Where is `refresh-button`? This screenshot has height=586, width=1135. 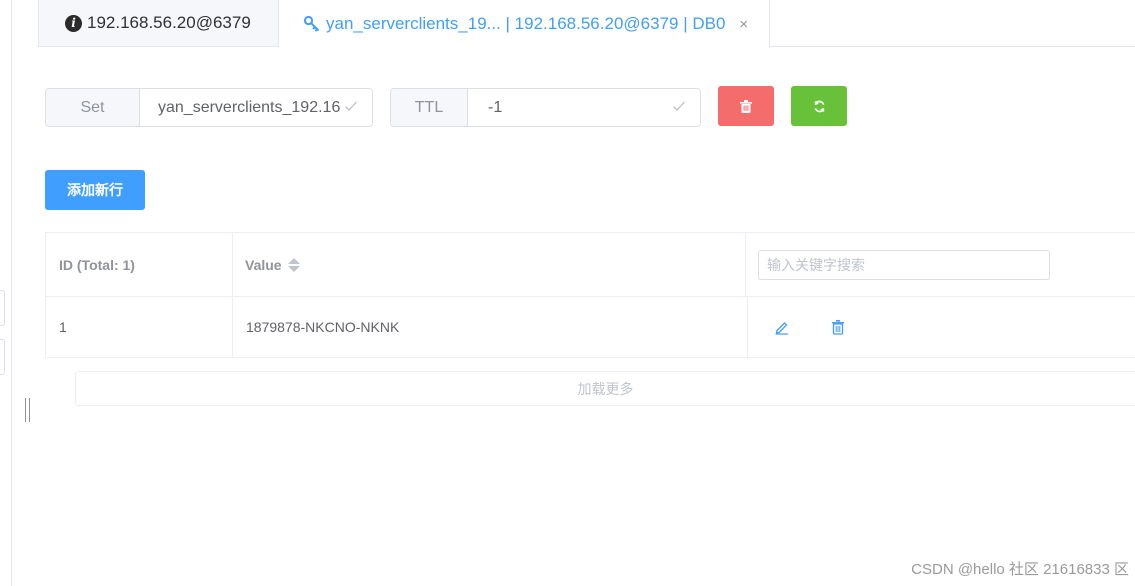
refresh-button is located at coordinates (819, 106).